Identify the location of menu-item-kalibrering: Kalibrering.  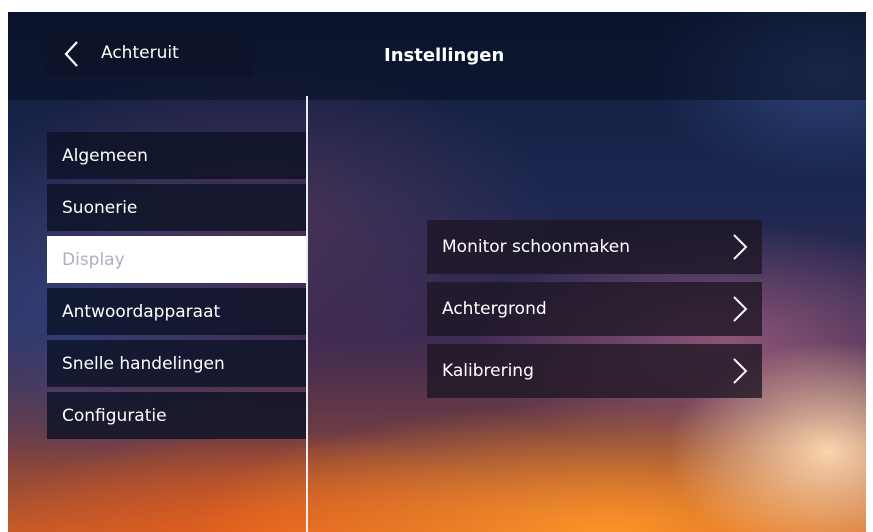
(594, 371).